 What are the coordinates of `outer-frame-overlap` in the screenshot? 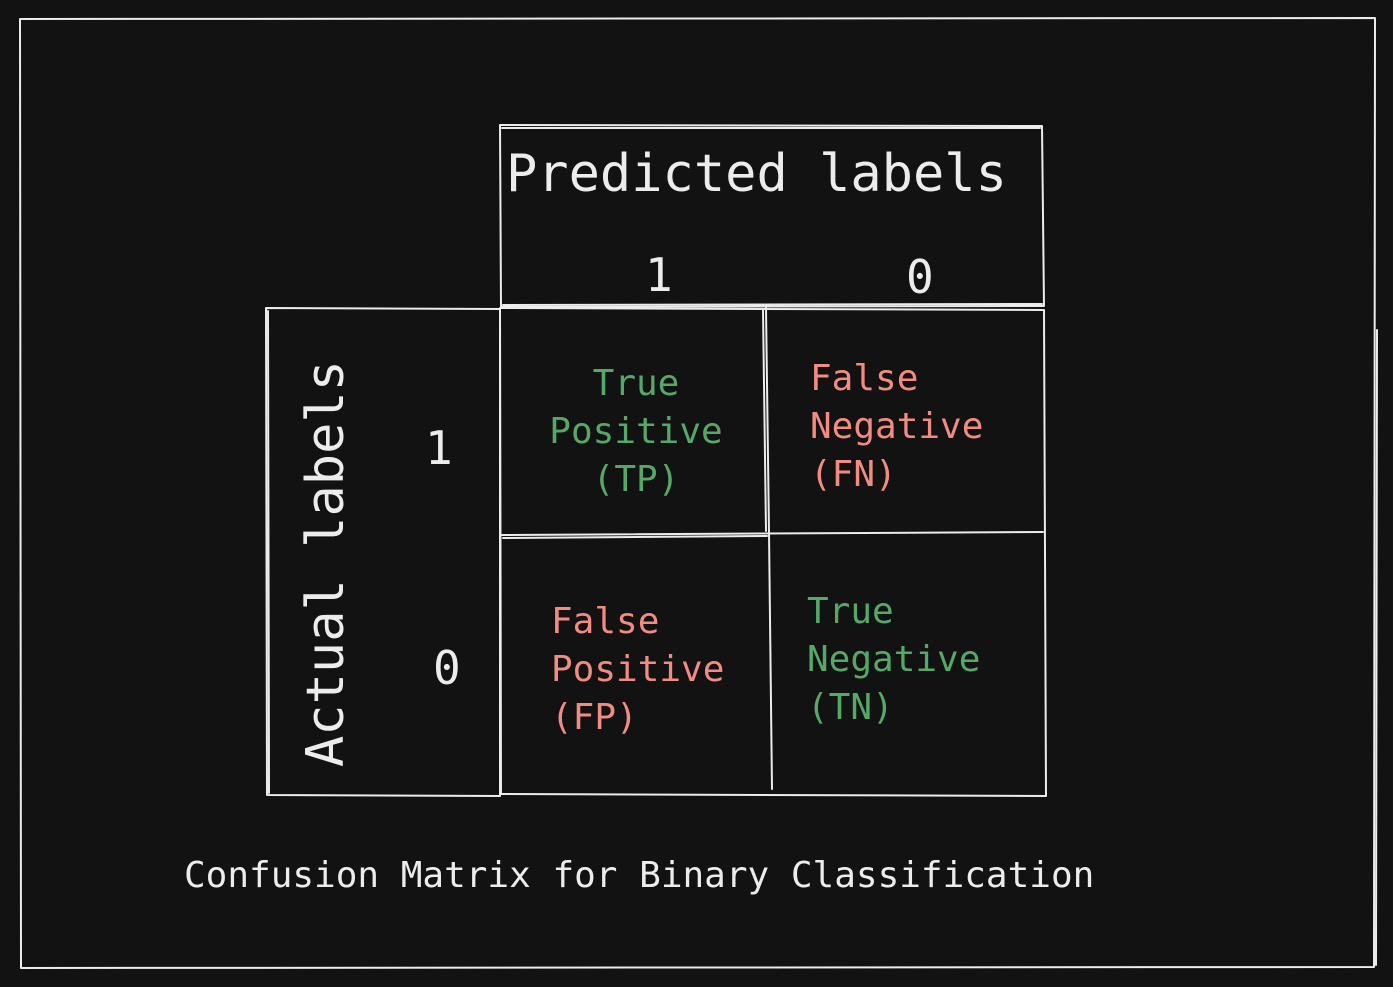 It's located at (1376, 647).